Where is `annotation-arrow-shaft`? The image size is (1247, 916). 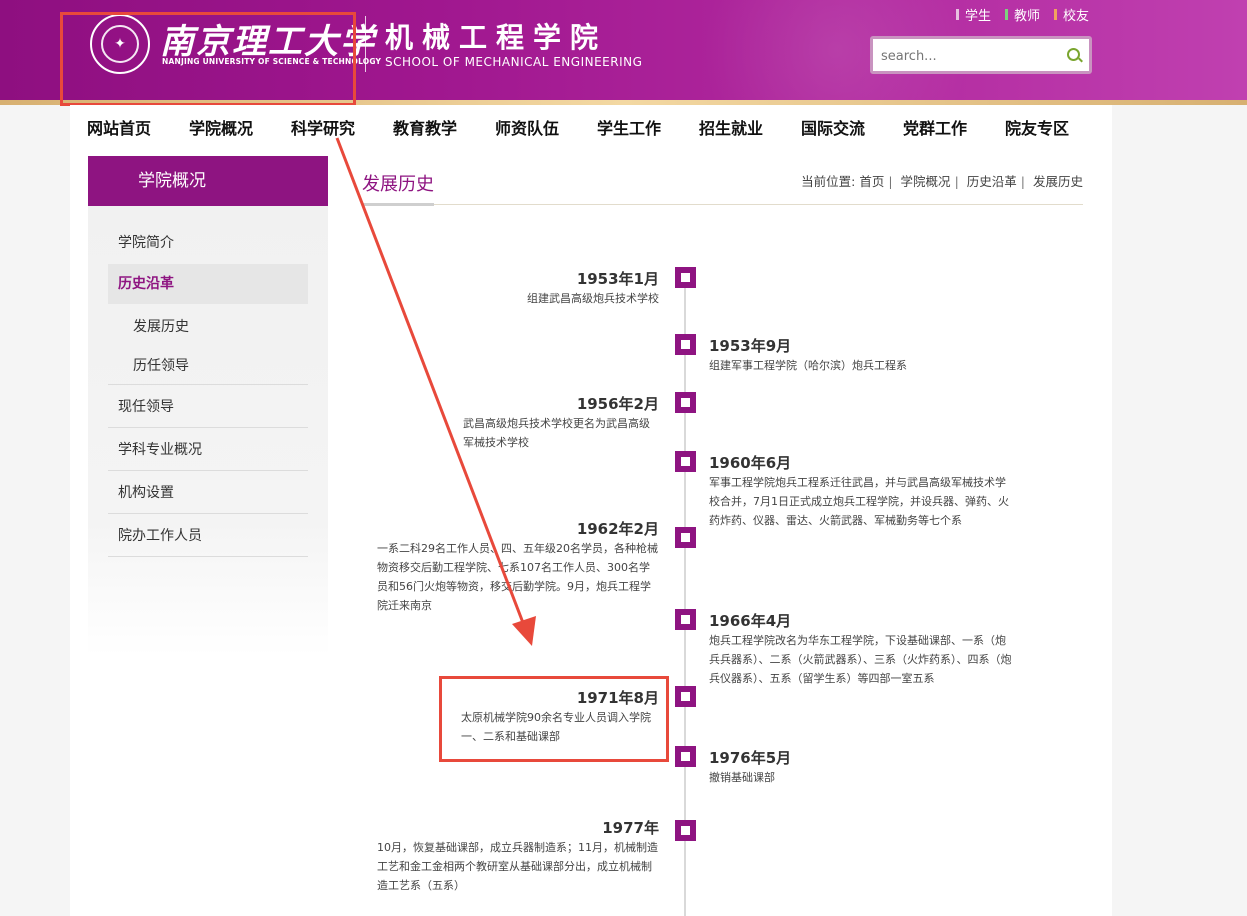 annotation-arrow-shaft is located at coordinates (431, 383).